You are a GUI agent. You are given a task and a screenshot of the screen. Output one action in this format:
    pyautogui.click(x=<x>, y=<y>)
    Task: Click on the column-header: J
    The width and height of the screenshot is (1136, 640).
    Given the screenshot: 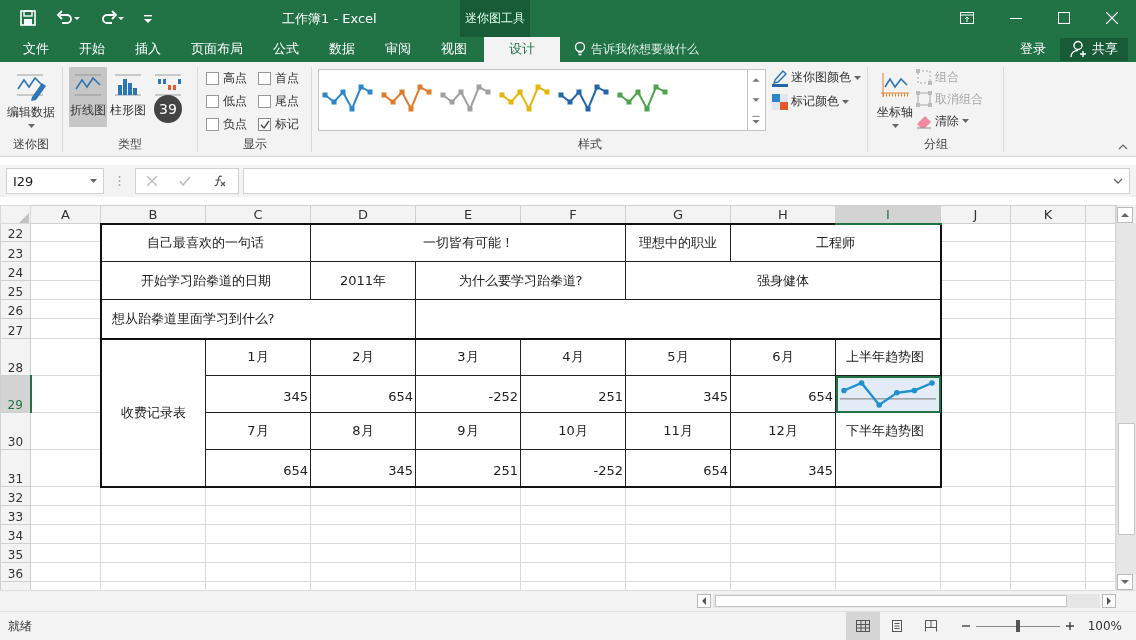 What is the action you would take?
    pyautogui.click(x=975, y=214)
    